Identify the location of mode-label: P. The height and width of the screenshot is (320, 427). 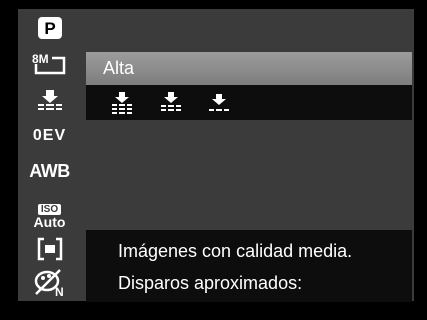
(49, 28).